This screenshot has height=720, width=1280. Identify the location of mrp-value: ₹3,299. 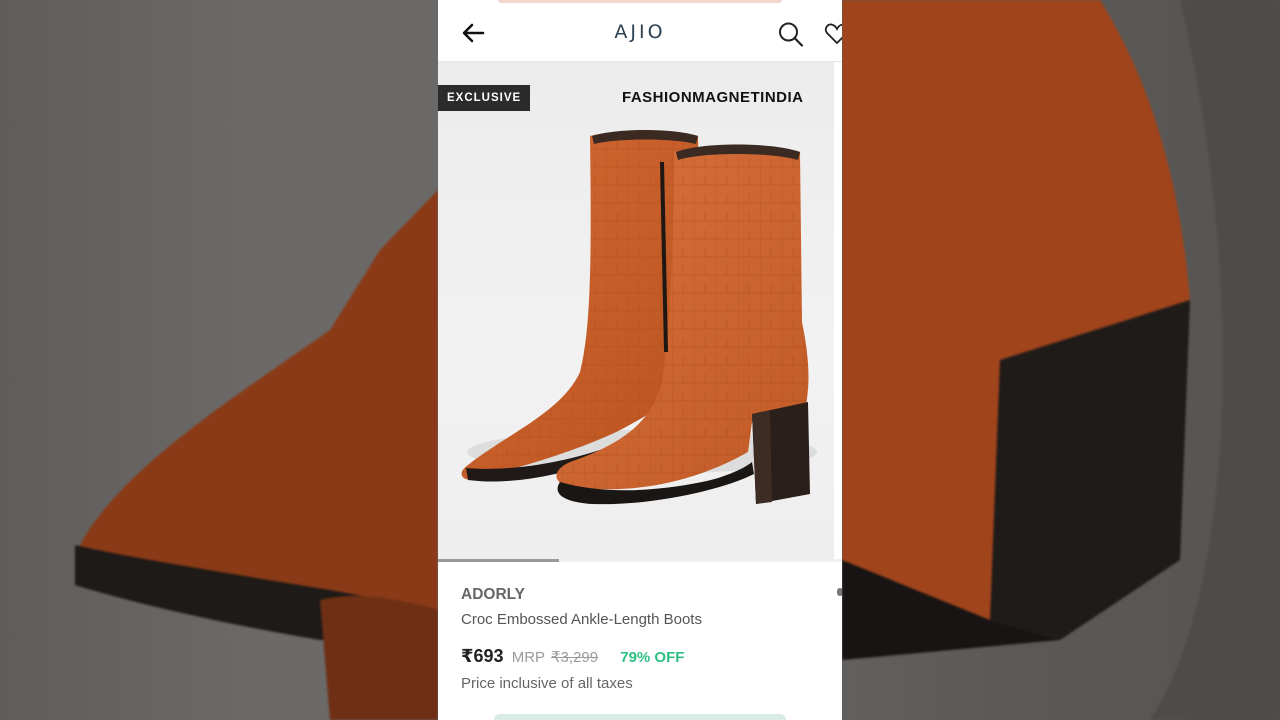
(574, 657).